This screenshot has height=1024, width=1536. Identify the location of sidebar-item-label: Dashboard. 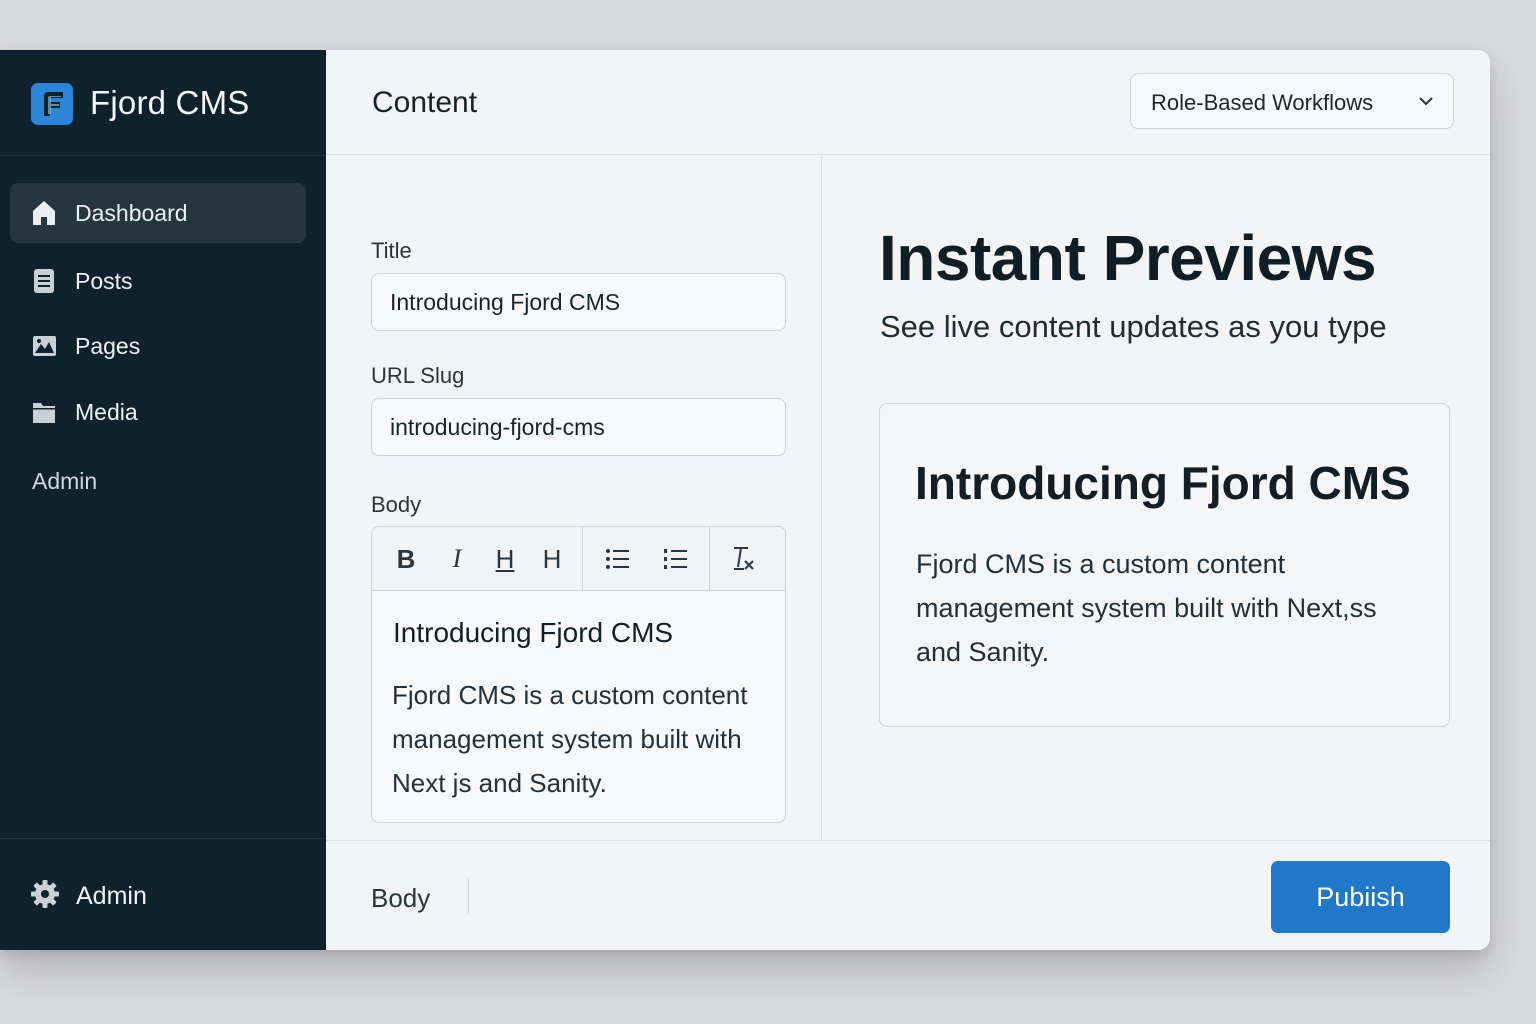
(131, 213).